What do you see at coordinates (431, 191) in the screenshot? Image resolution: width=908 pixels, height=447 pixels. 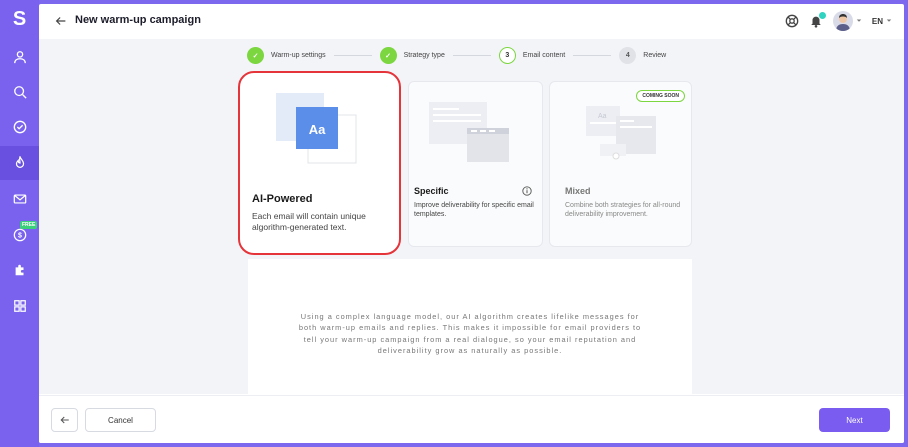 I see `card-title: Specific` at bounding box center [431, 191].